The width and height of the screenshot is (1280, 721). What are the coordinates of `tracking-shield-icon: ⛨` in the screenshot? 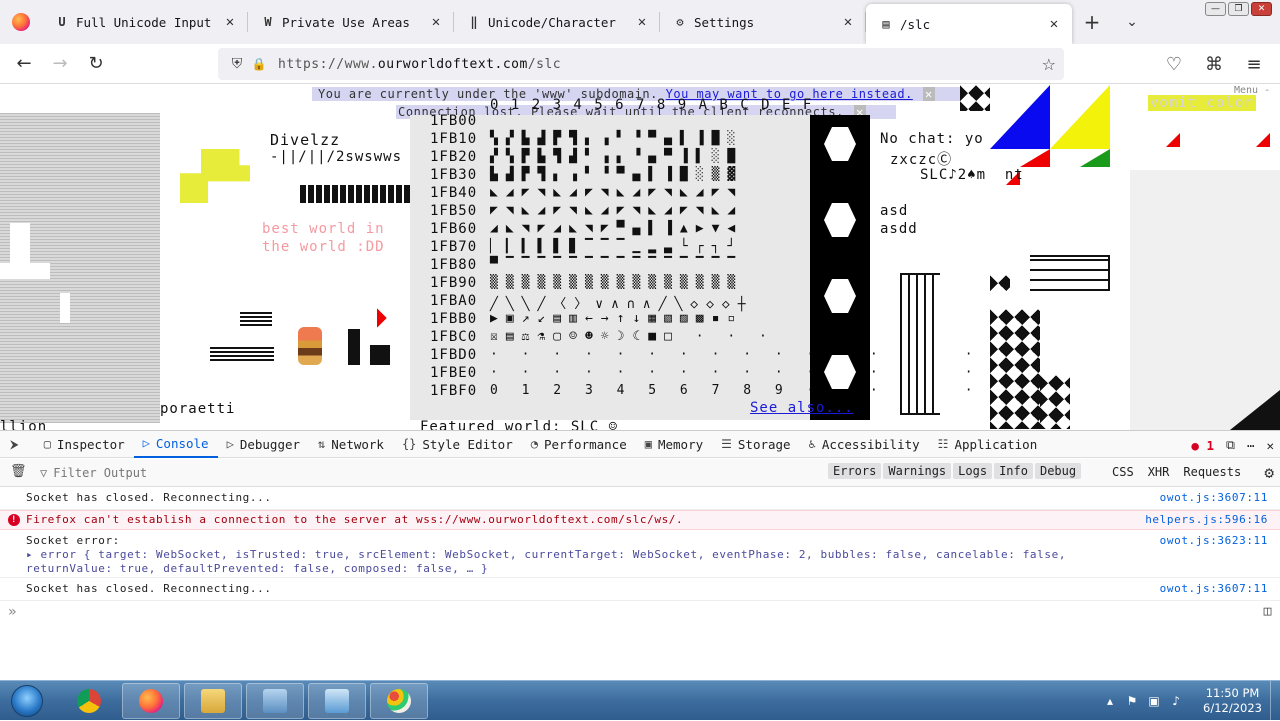 It's located at (237, 64).